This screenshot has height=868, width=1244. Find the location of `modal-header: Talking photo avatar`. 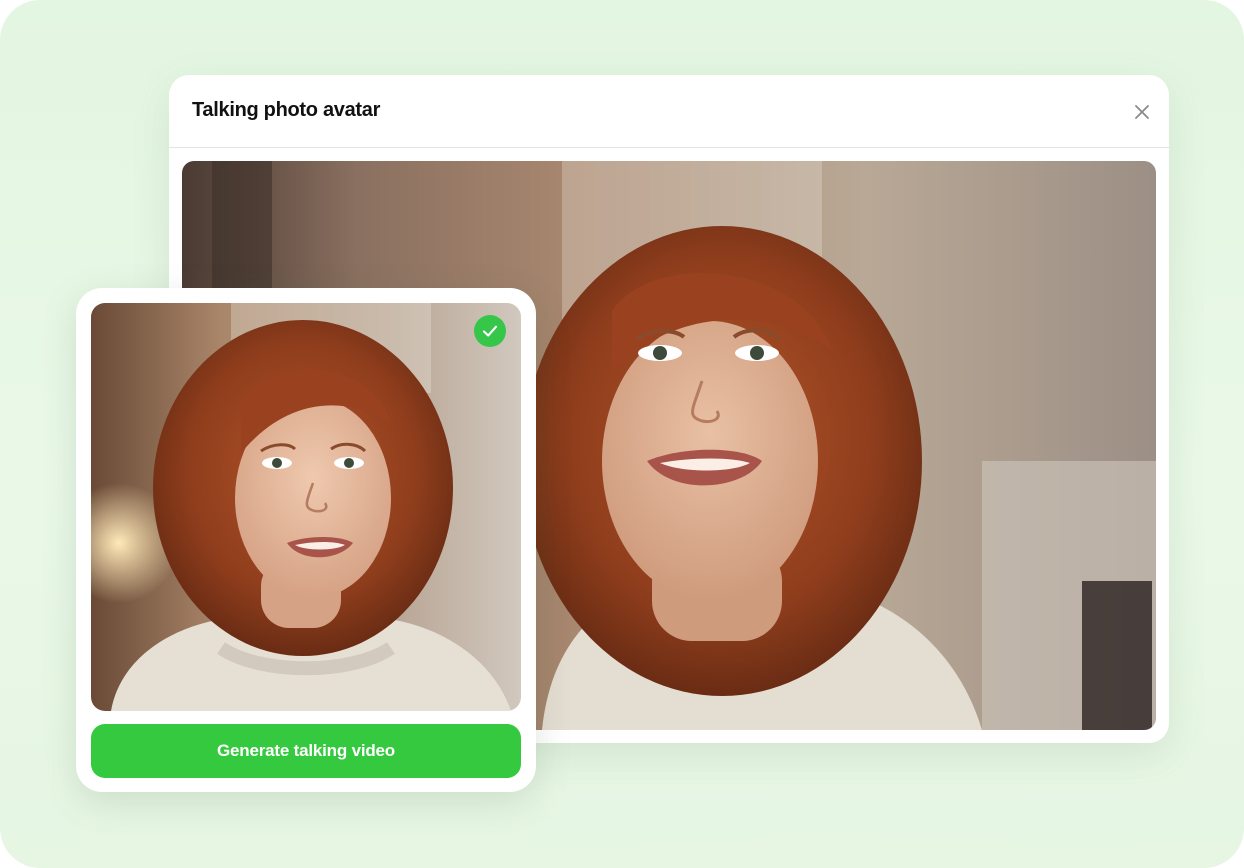

modal-header: Talking photo avatar is located at coordinates (669, 111).